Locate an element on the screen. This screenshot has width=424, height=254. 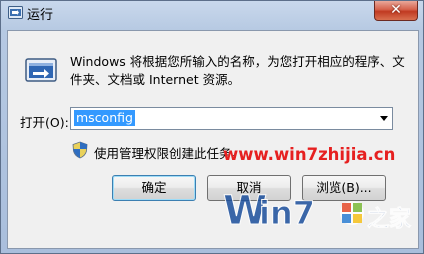
watermark-url: www.win7zhijia.cn is located at coordinates (309, 154).